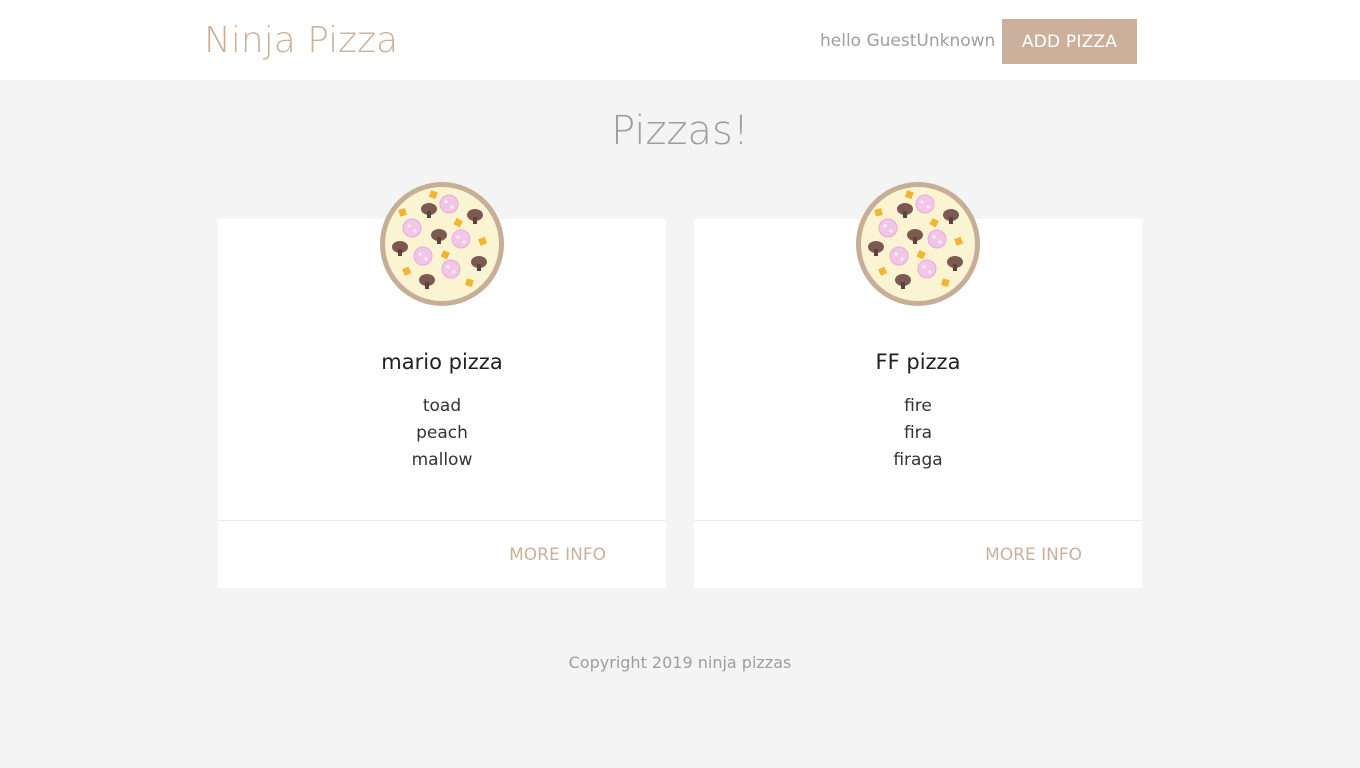 This screenshot has width=1360, height=768. I want to click on navbar: Ninja Pizza hello GuestUnknown ADD PIZZA, so click(680, 40).